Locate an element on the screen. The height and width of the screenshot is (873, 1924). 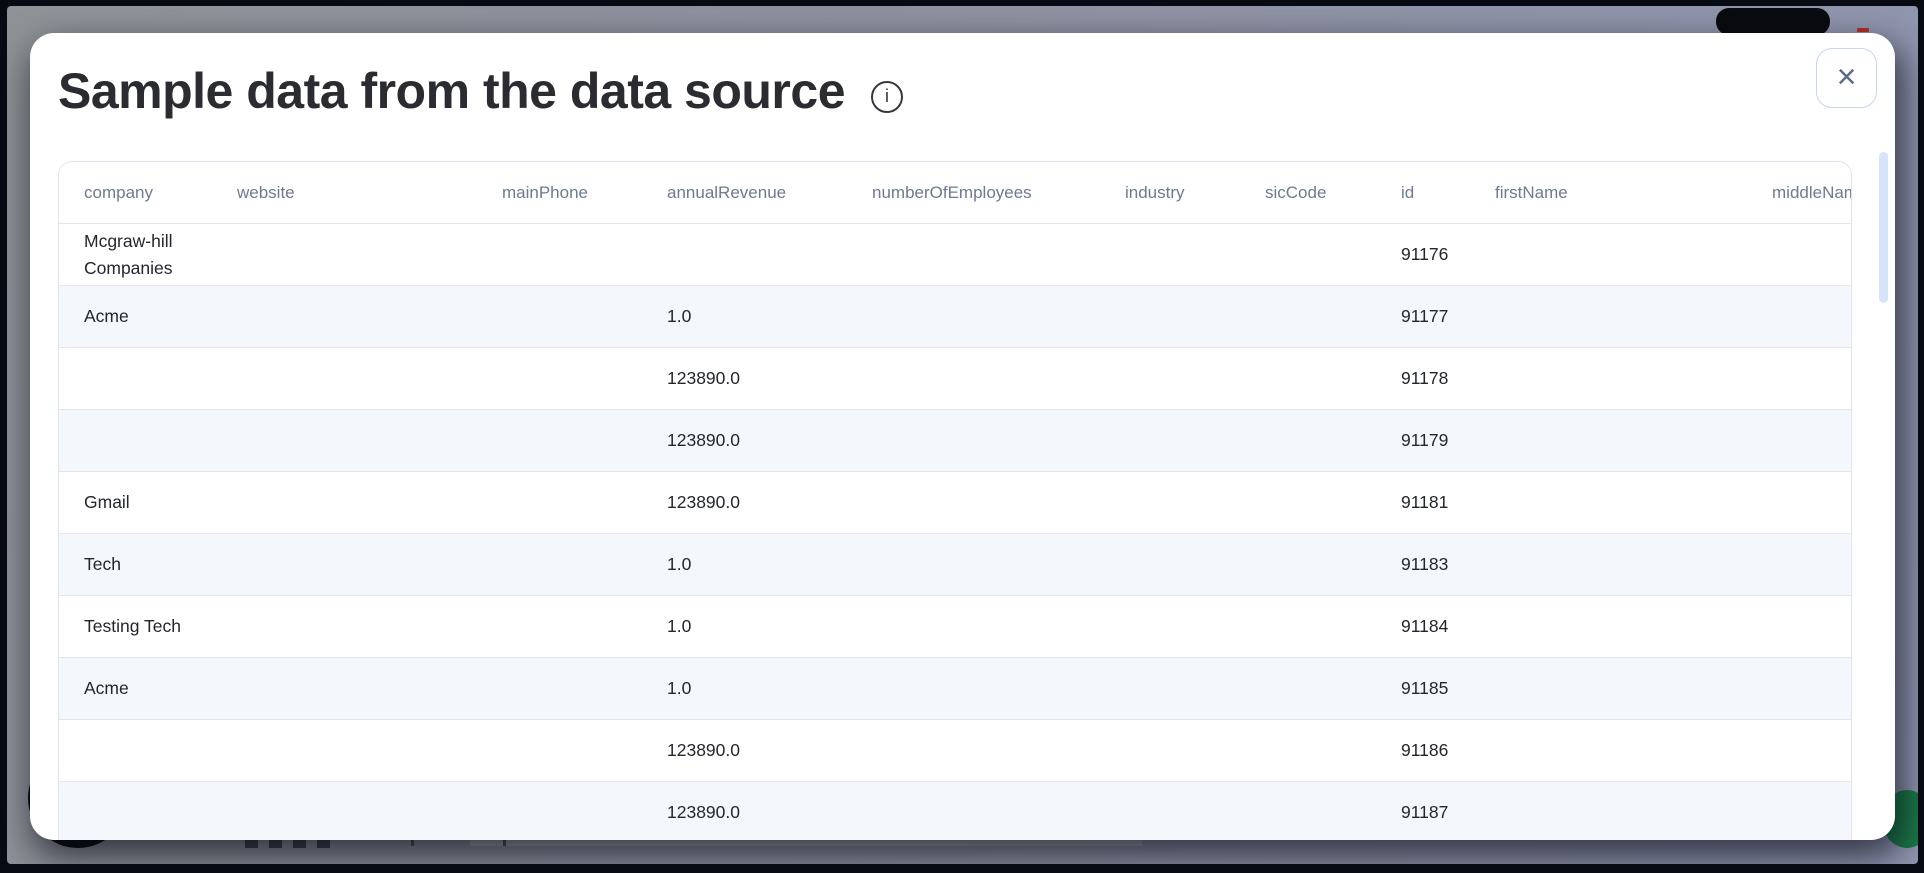
table-cell-id: 91177 is located at coordinates (1425, 316).